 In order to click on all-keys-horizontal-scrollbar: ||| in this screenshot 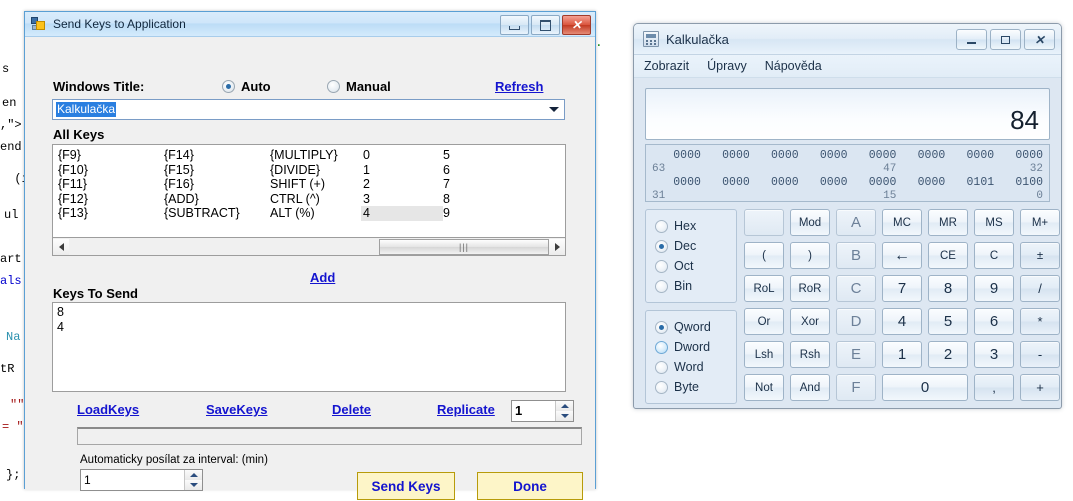, I will do `click(309, 247)`.